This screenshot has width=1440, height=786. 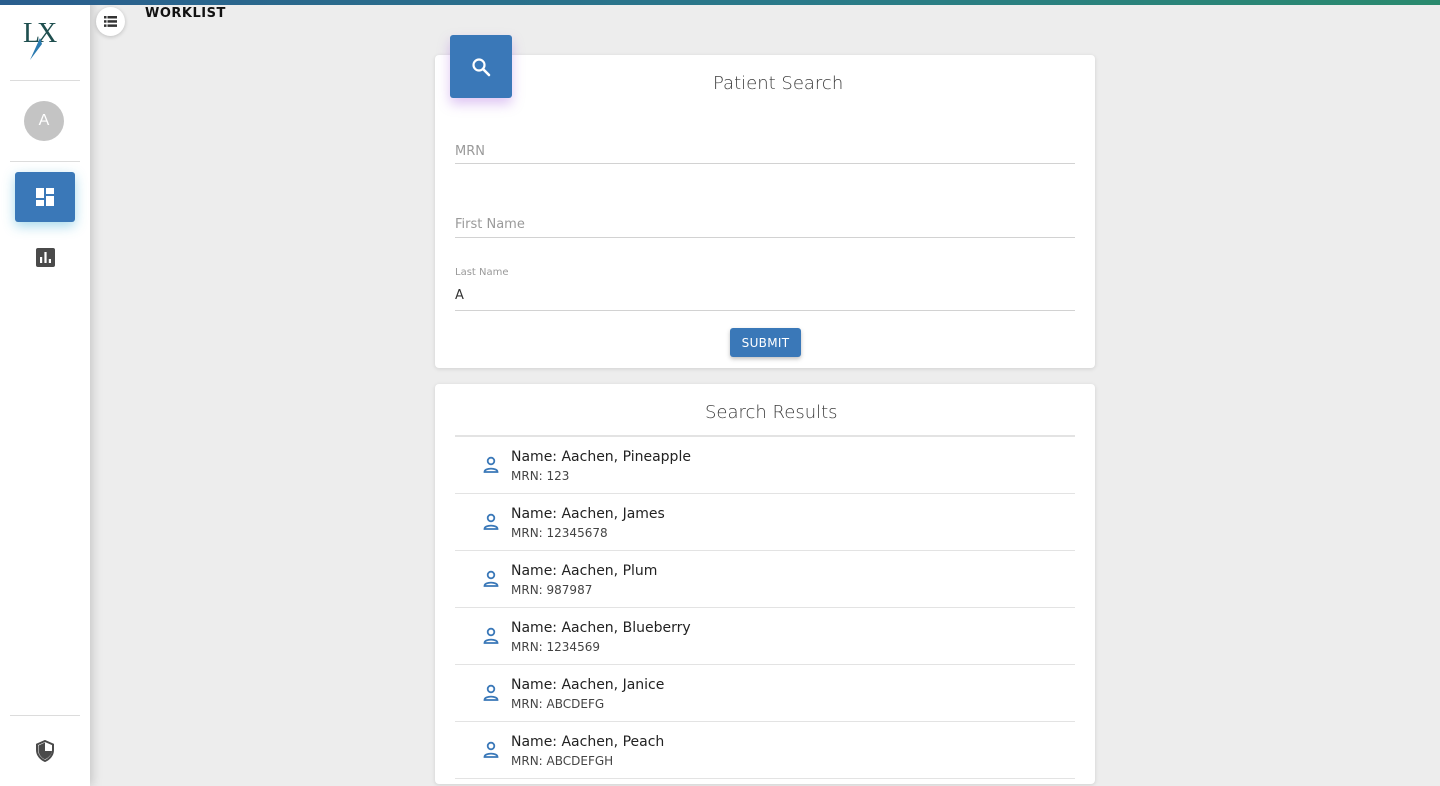 What do you see at coordinates (765, 579) in the screenshot?
I see `list-item: Name: Aachen, Plum MRN: 987987` at bounding box center [765, 579].